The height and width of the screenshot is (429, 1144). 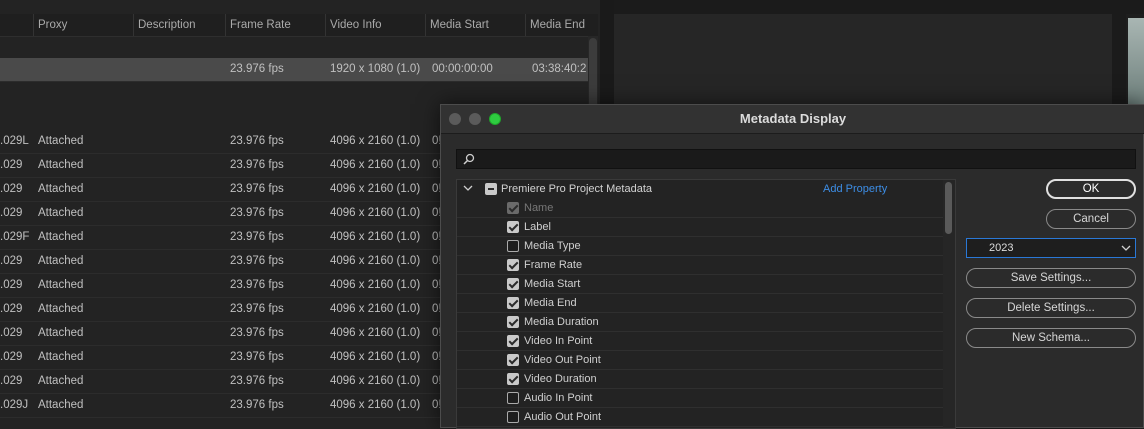 I want to click on property-label: Media Start, so click(x=552, y=284).